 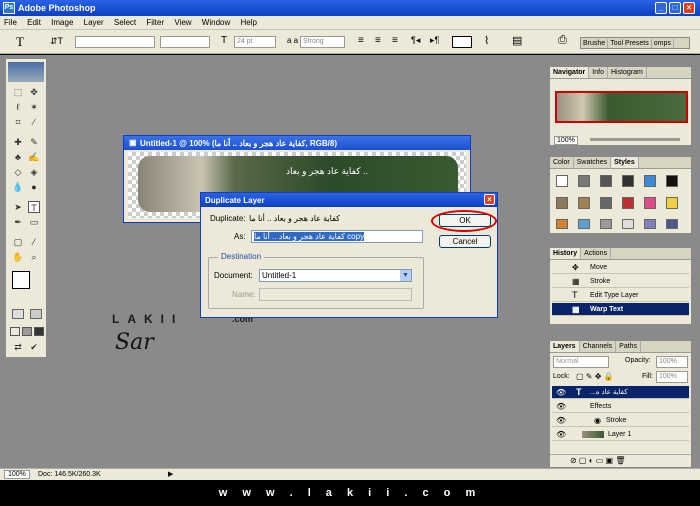 I want to click on text-orientation-icon: ⇵T, so click(x=56, y=41).